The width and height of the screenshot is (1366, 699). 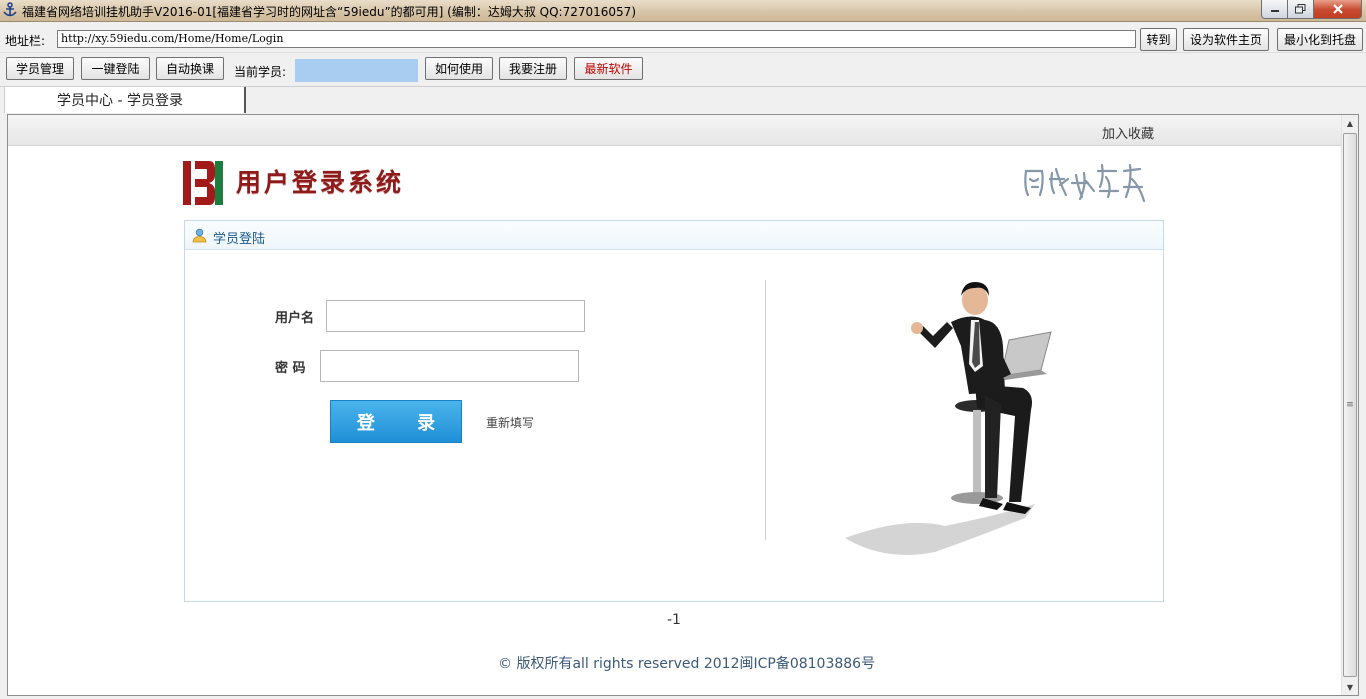 I want to click on auto-switch-course-button: 自动换课, so click(x=190, y=68).